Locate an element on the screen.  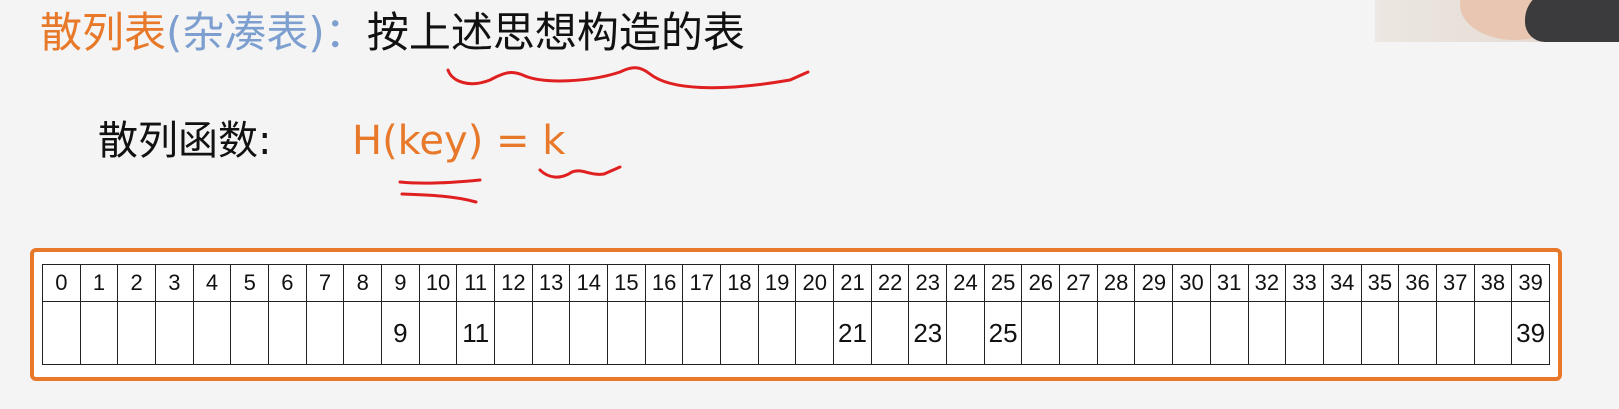
index-cell: 32 is located at coordinates (1267, 283).